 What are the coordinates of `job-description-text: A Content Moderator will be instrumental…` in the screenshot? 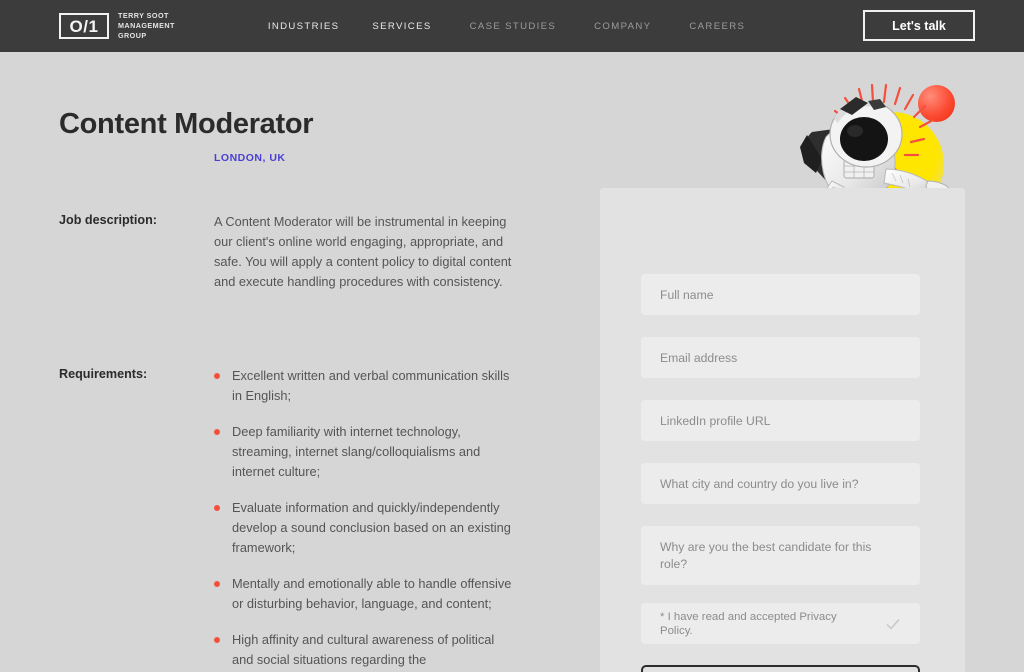 It's located at (363, 251).